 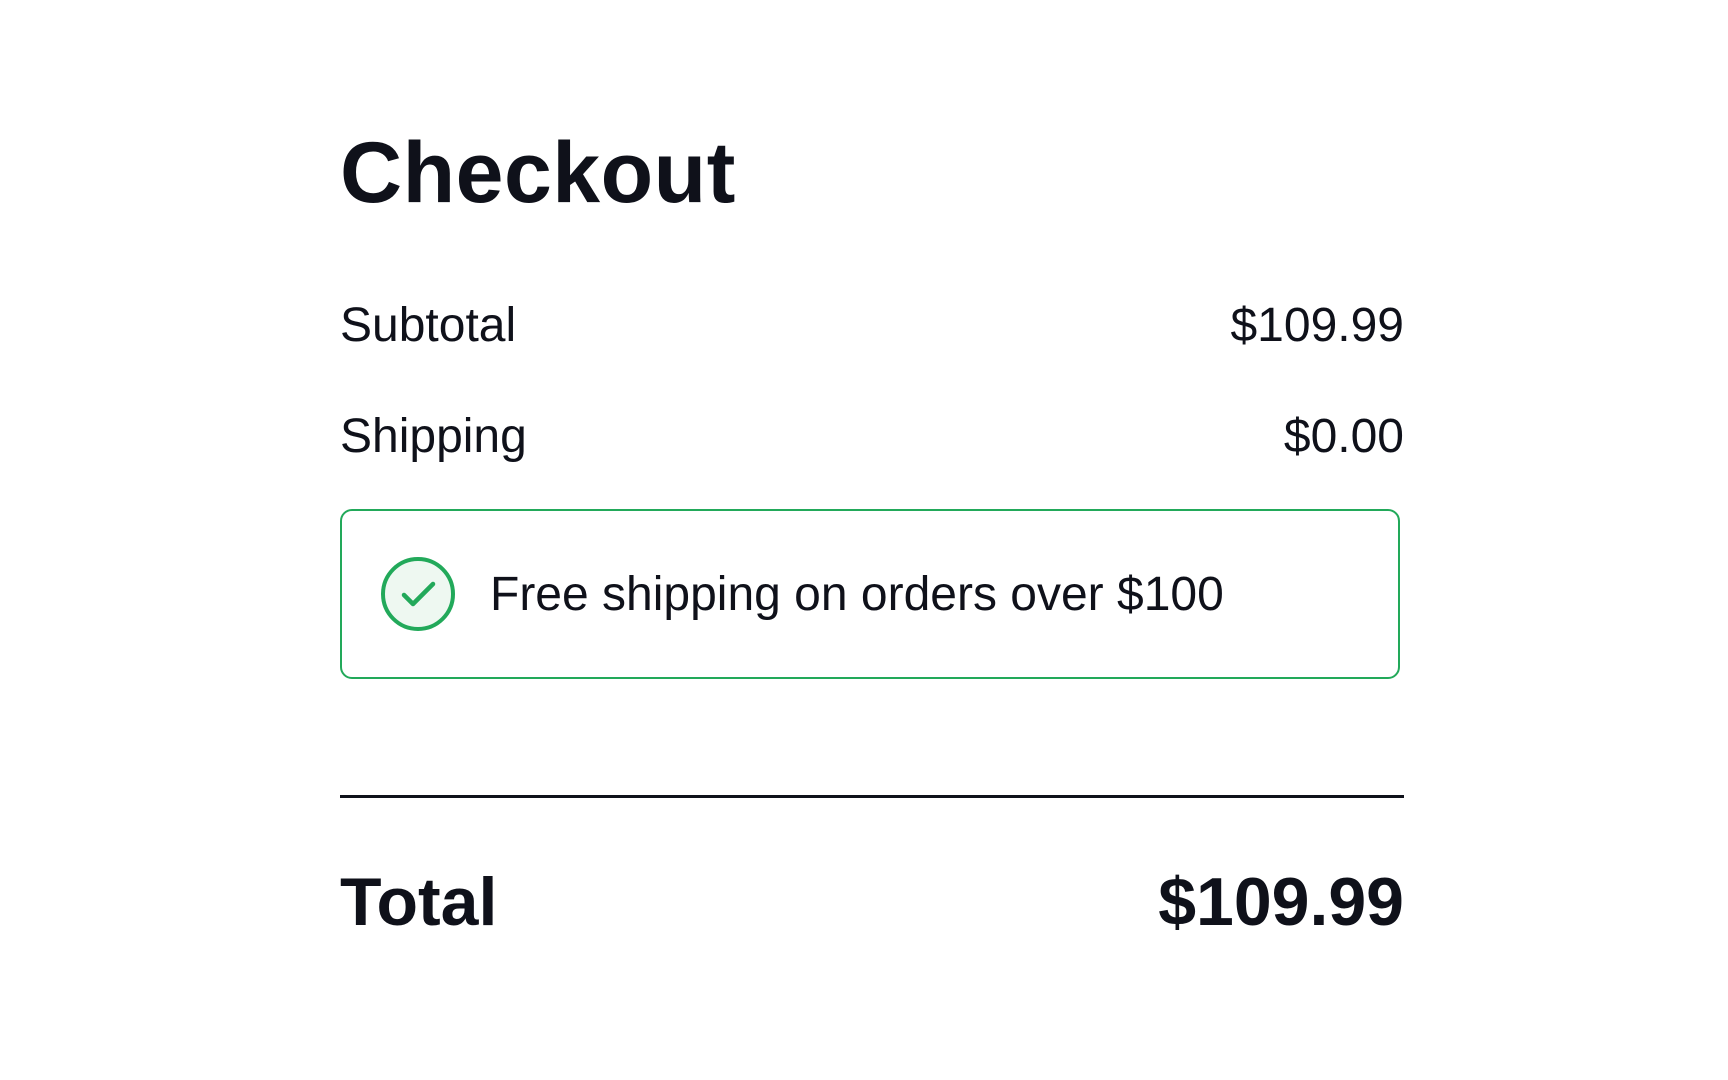 I want to click on total-label: Total, so click(x=419, y=902).